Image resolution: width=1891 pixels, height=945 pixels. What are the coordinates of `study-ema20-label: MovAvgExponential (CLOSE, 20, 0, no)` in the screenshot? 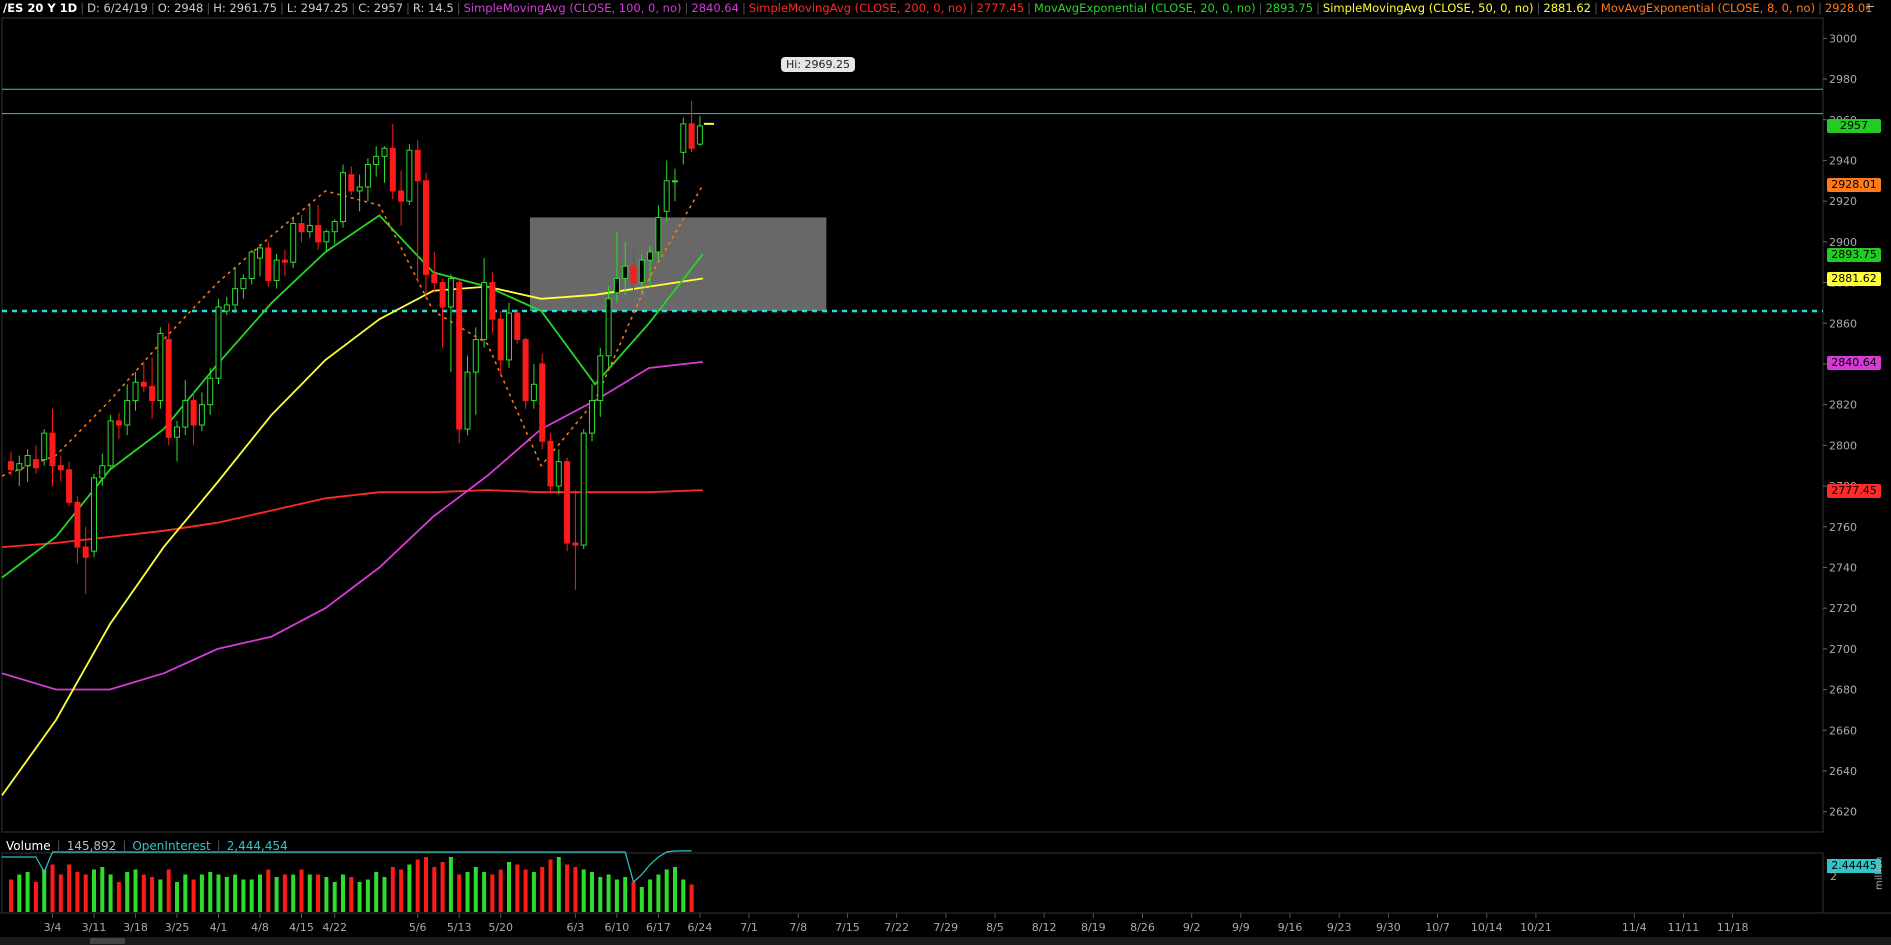 It's located at (1145, 8).